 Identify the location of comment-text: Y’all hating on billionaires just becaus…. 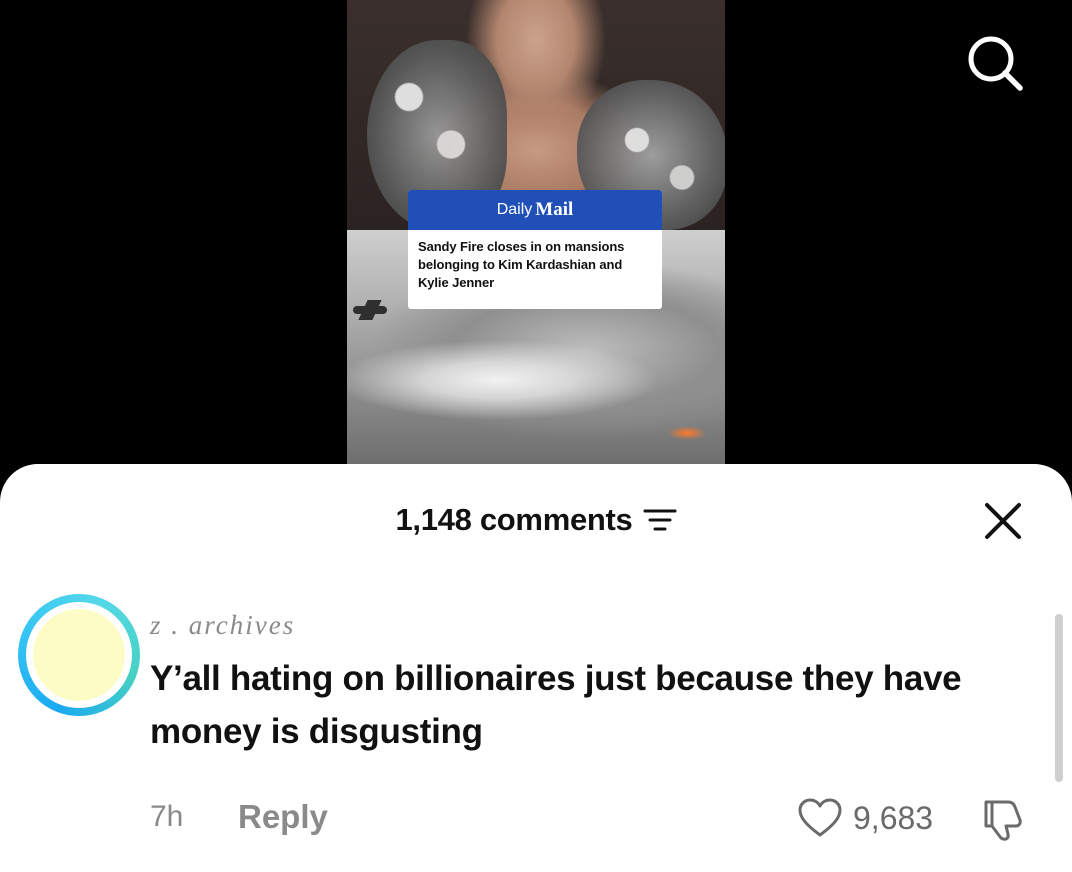
(556, 705).